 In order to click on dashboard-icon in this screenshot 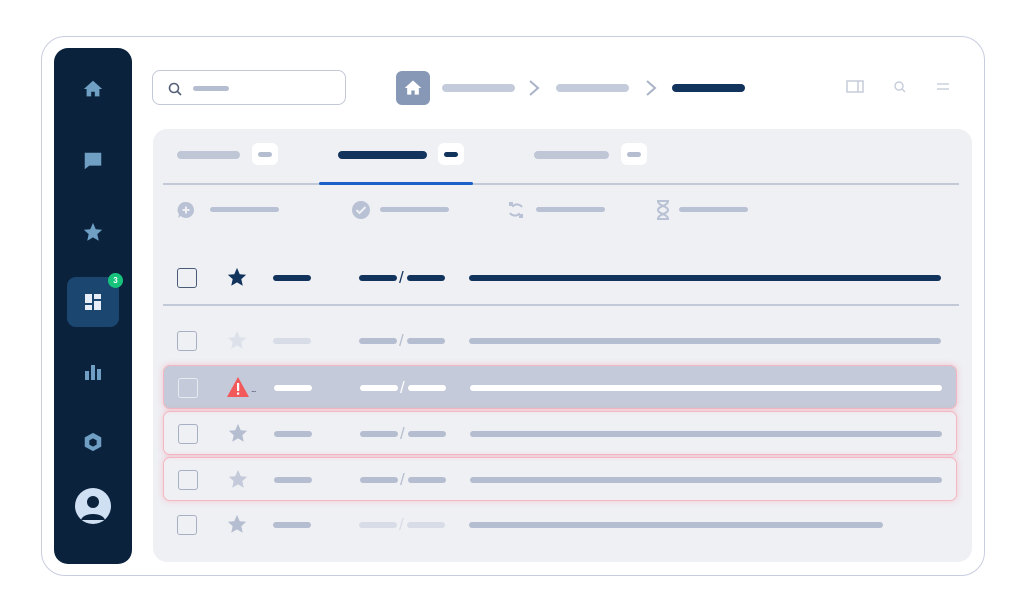, I will do `click(93, 302)`.